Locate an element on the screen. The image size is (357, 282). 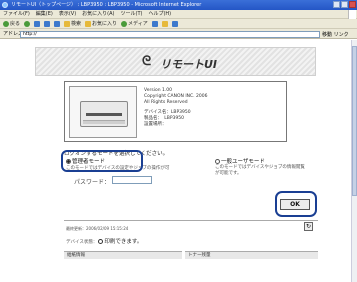
browser-icon is located at coordinates (5, 5).